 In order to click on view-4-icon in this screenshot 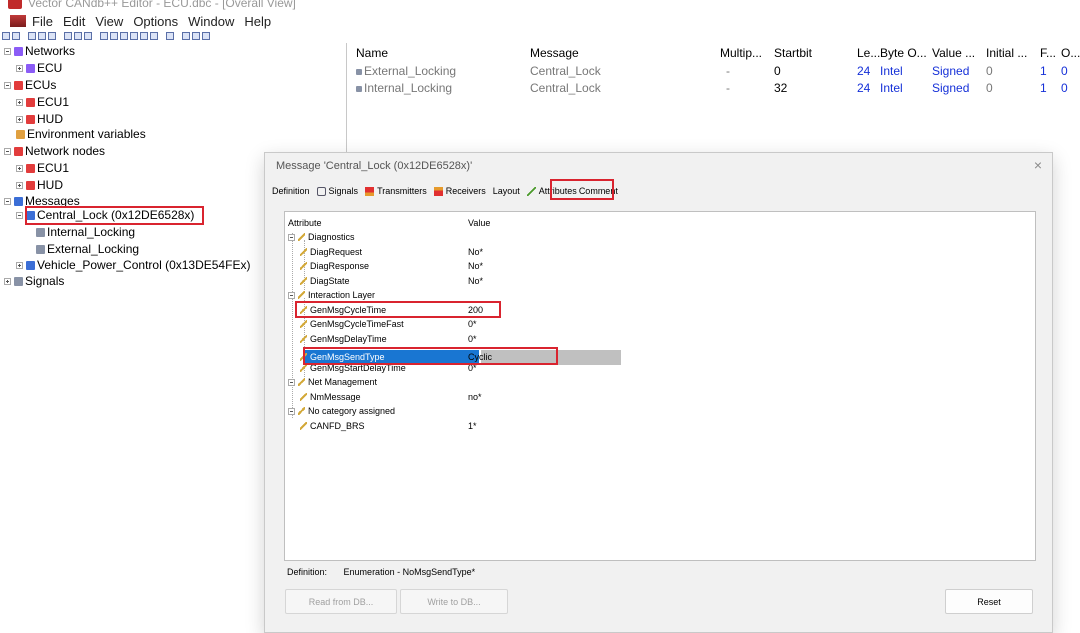, I will do `click(134, 36)`.